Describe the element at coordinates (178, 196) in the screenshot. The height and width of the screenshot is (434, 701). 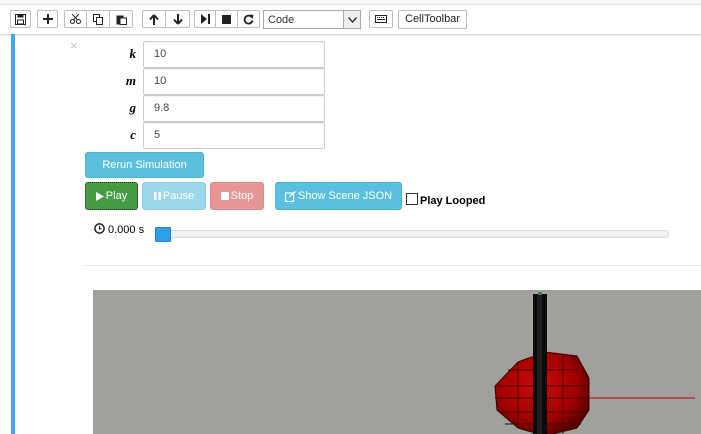
I see `pause-label: Pause` at that location.